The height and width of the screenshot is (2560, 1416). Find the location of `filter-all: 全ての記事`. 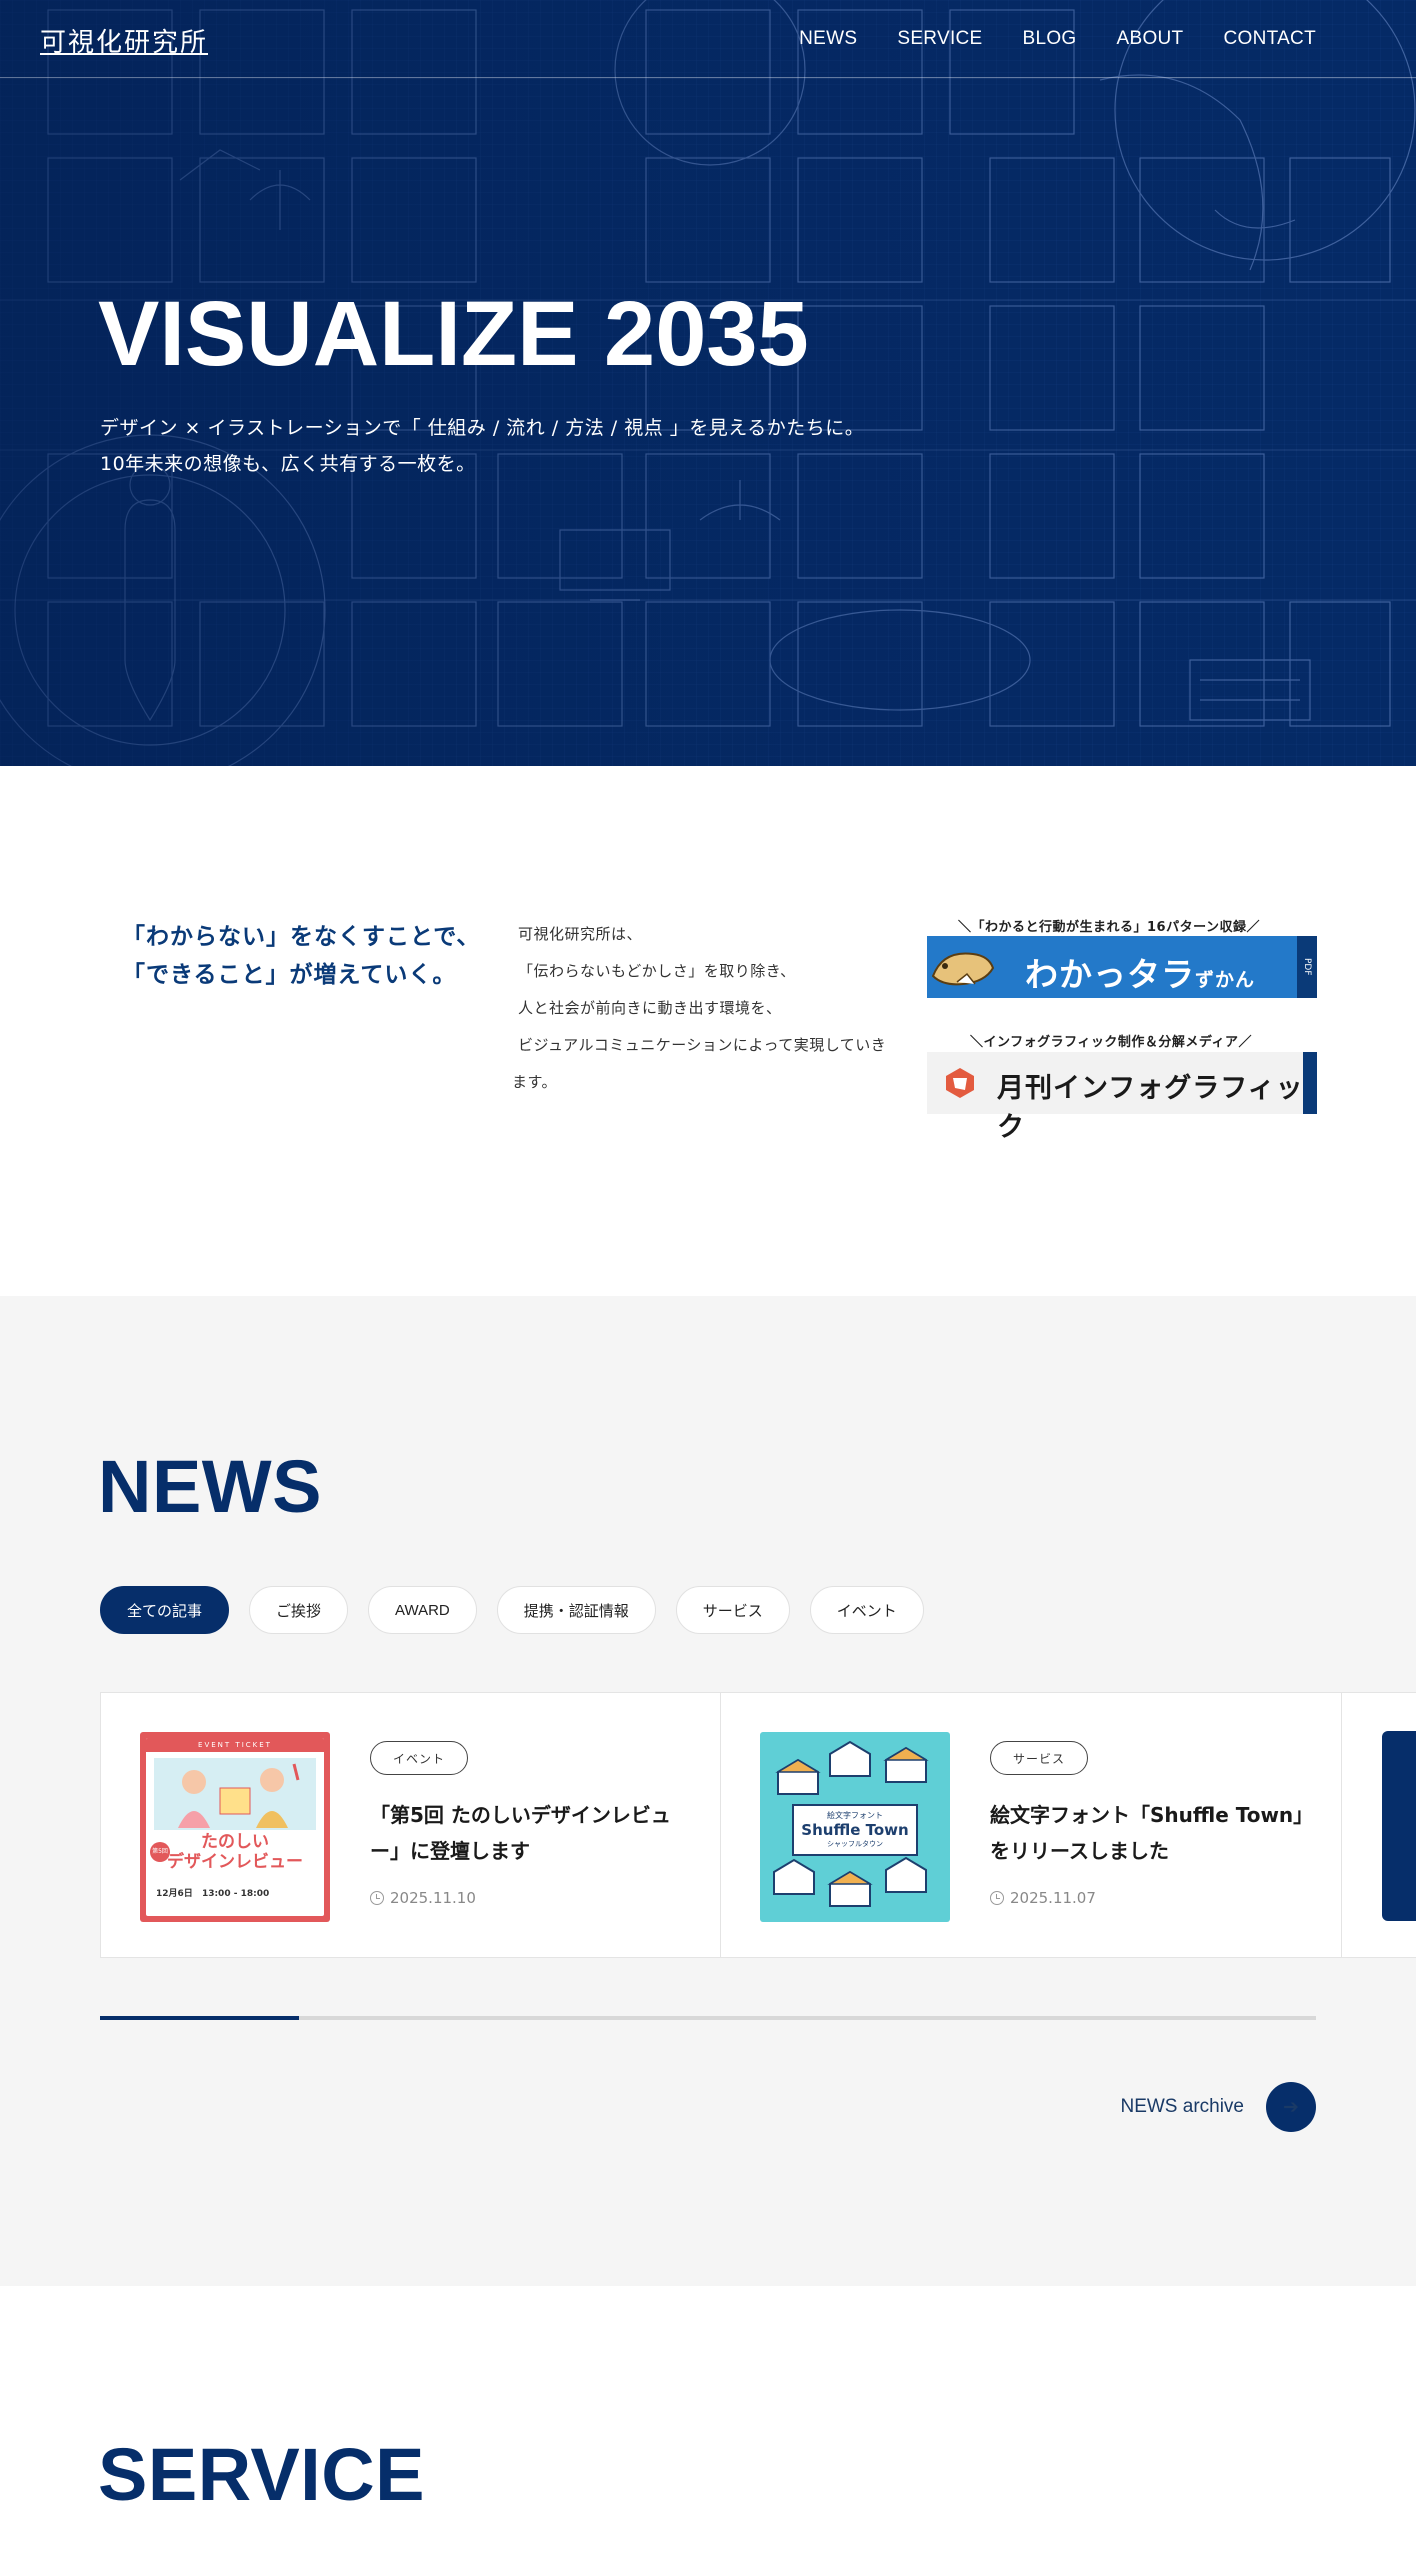

filter-all: 全ての記事 is located at coordinates (165, 1610).